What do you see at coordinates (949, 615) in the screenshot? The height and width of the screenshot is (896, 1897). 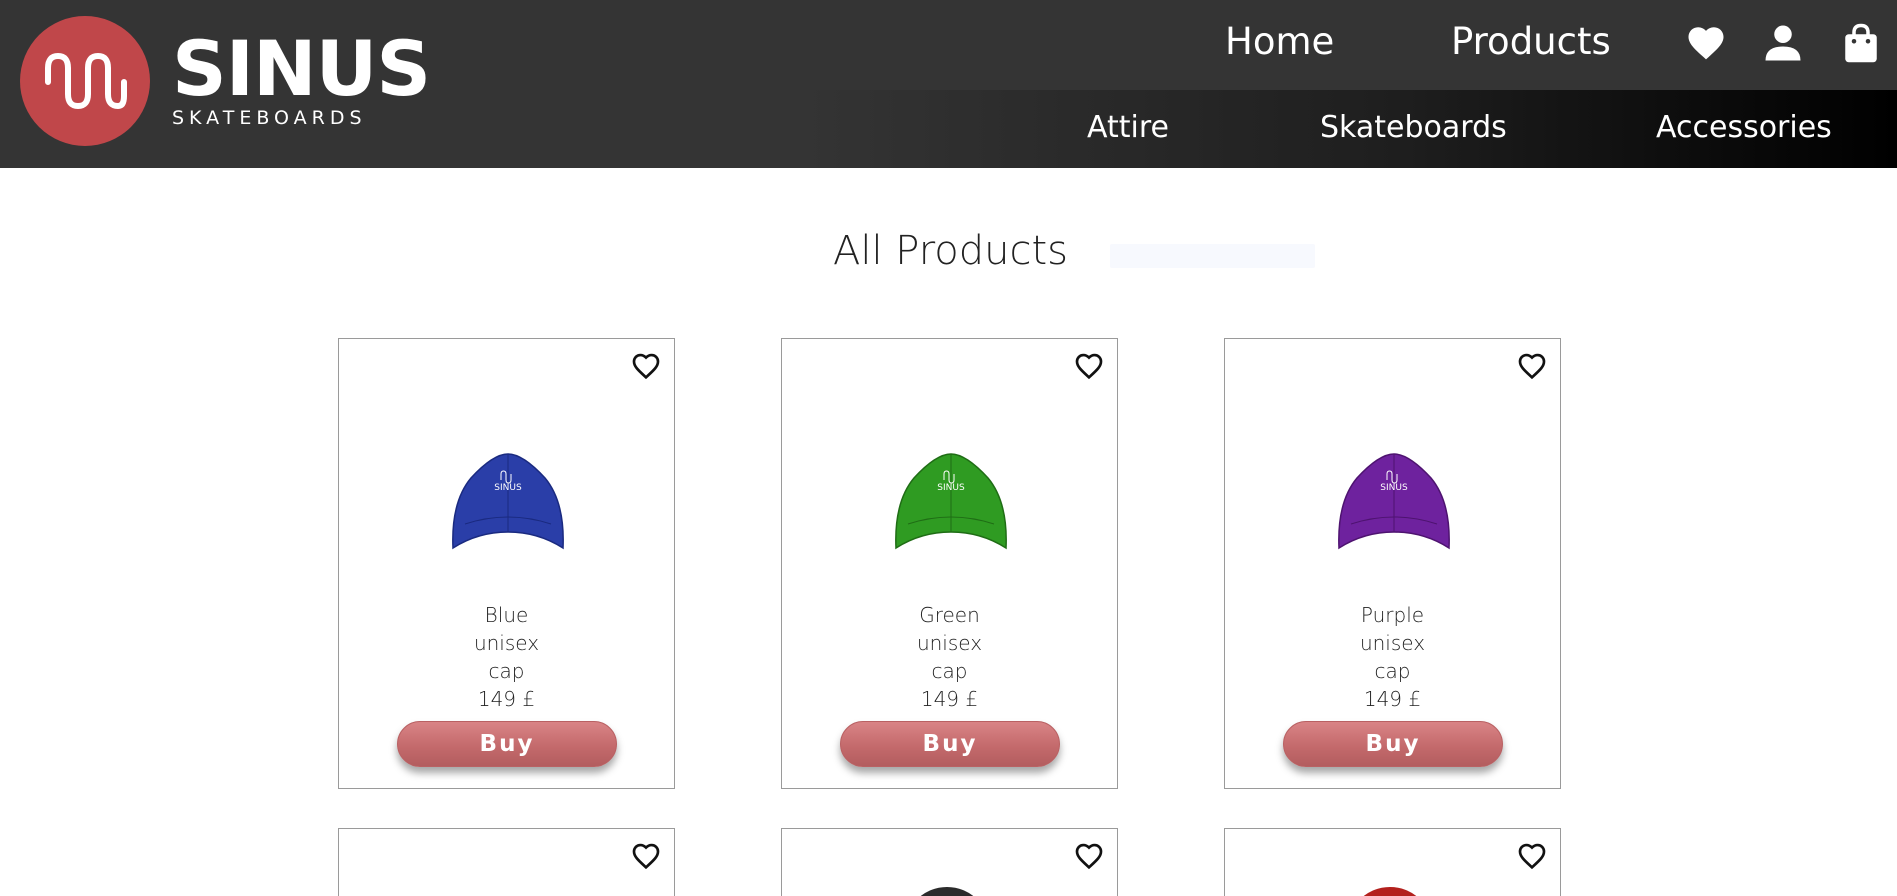 I see `product-name-line: Green` at bounding box center [949, 615].